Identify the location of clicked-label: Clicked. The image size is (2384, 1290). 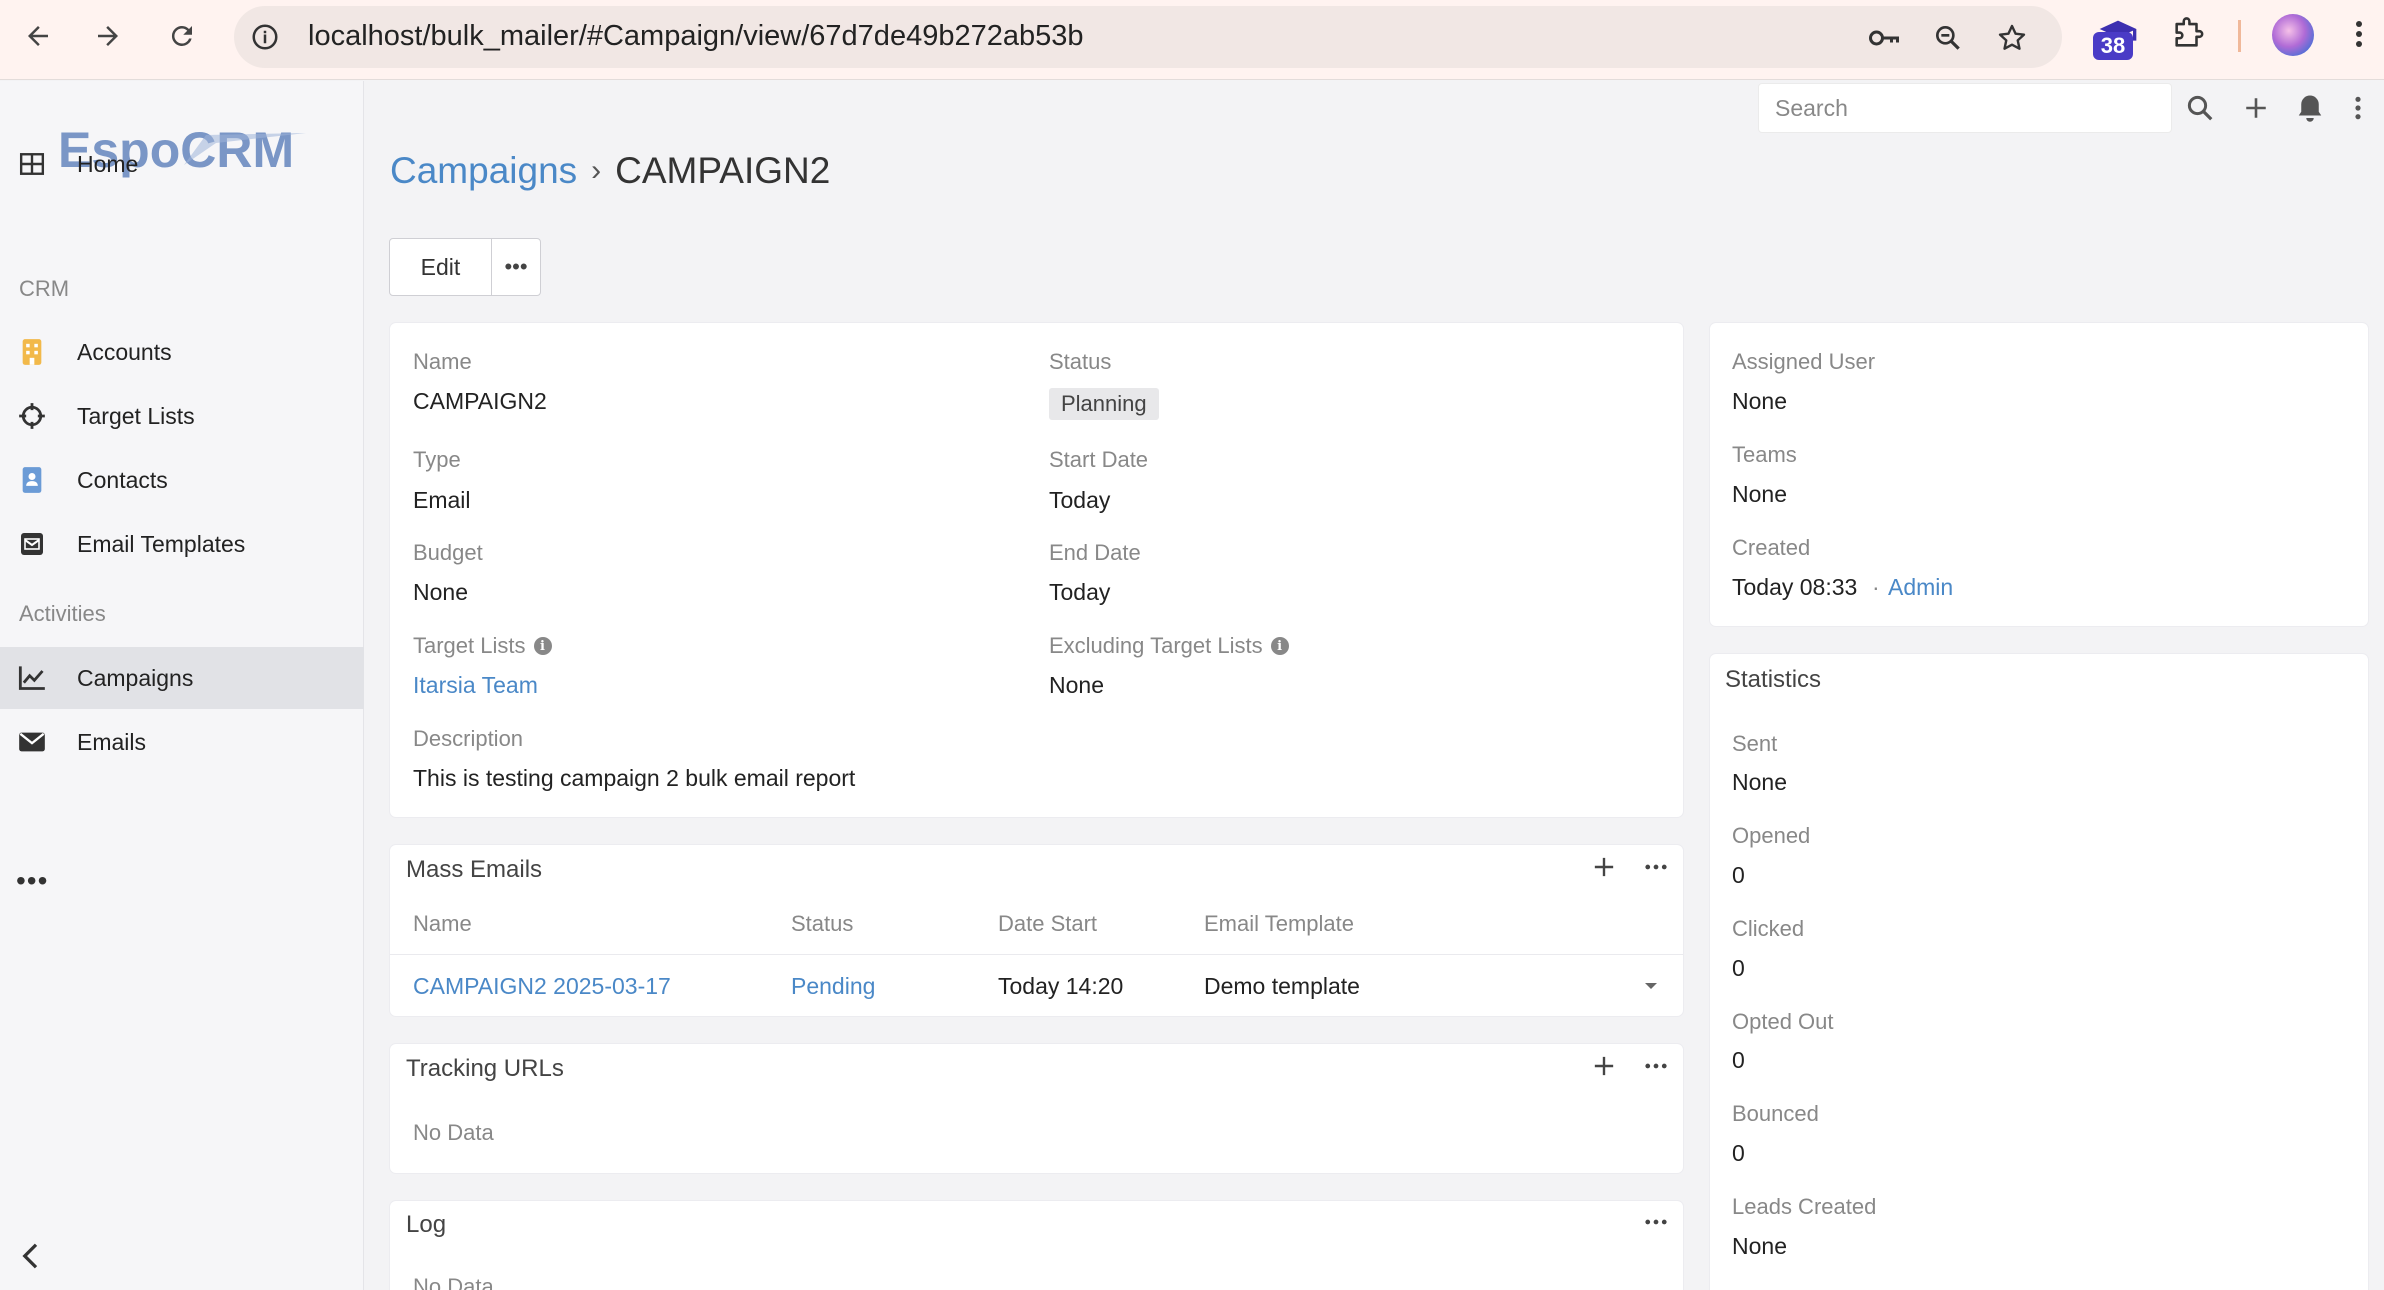
(1768, 928).